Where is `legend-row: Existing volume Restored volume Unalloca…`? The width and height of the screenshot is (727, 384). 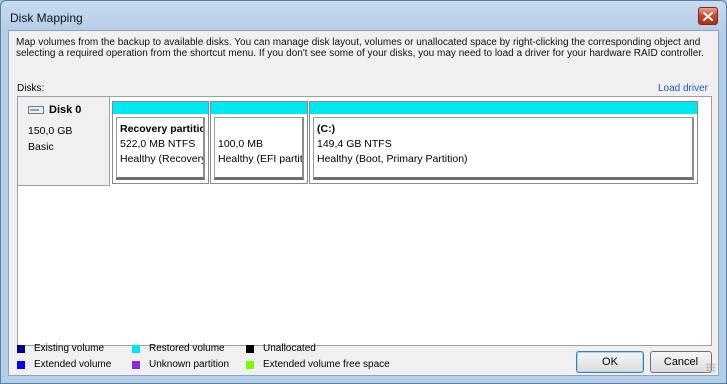
legend-row: Existing volume Restored volume Unalloca… is located at coordinates (209, 349).